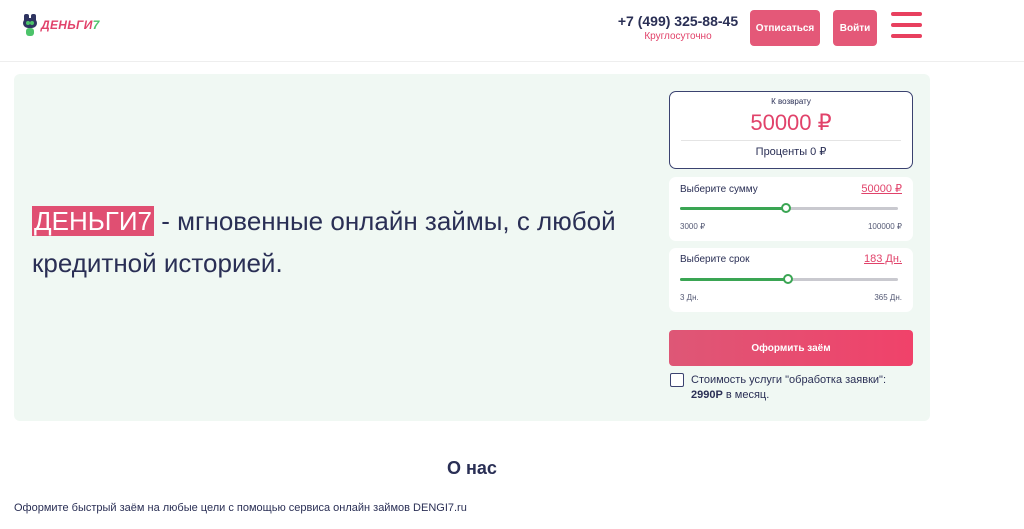 The image size is (1024, 529). I want to click on return-amount-card: К возврату 50000 ₽ Проценты 0 ₽, so click(791, 130).